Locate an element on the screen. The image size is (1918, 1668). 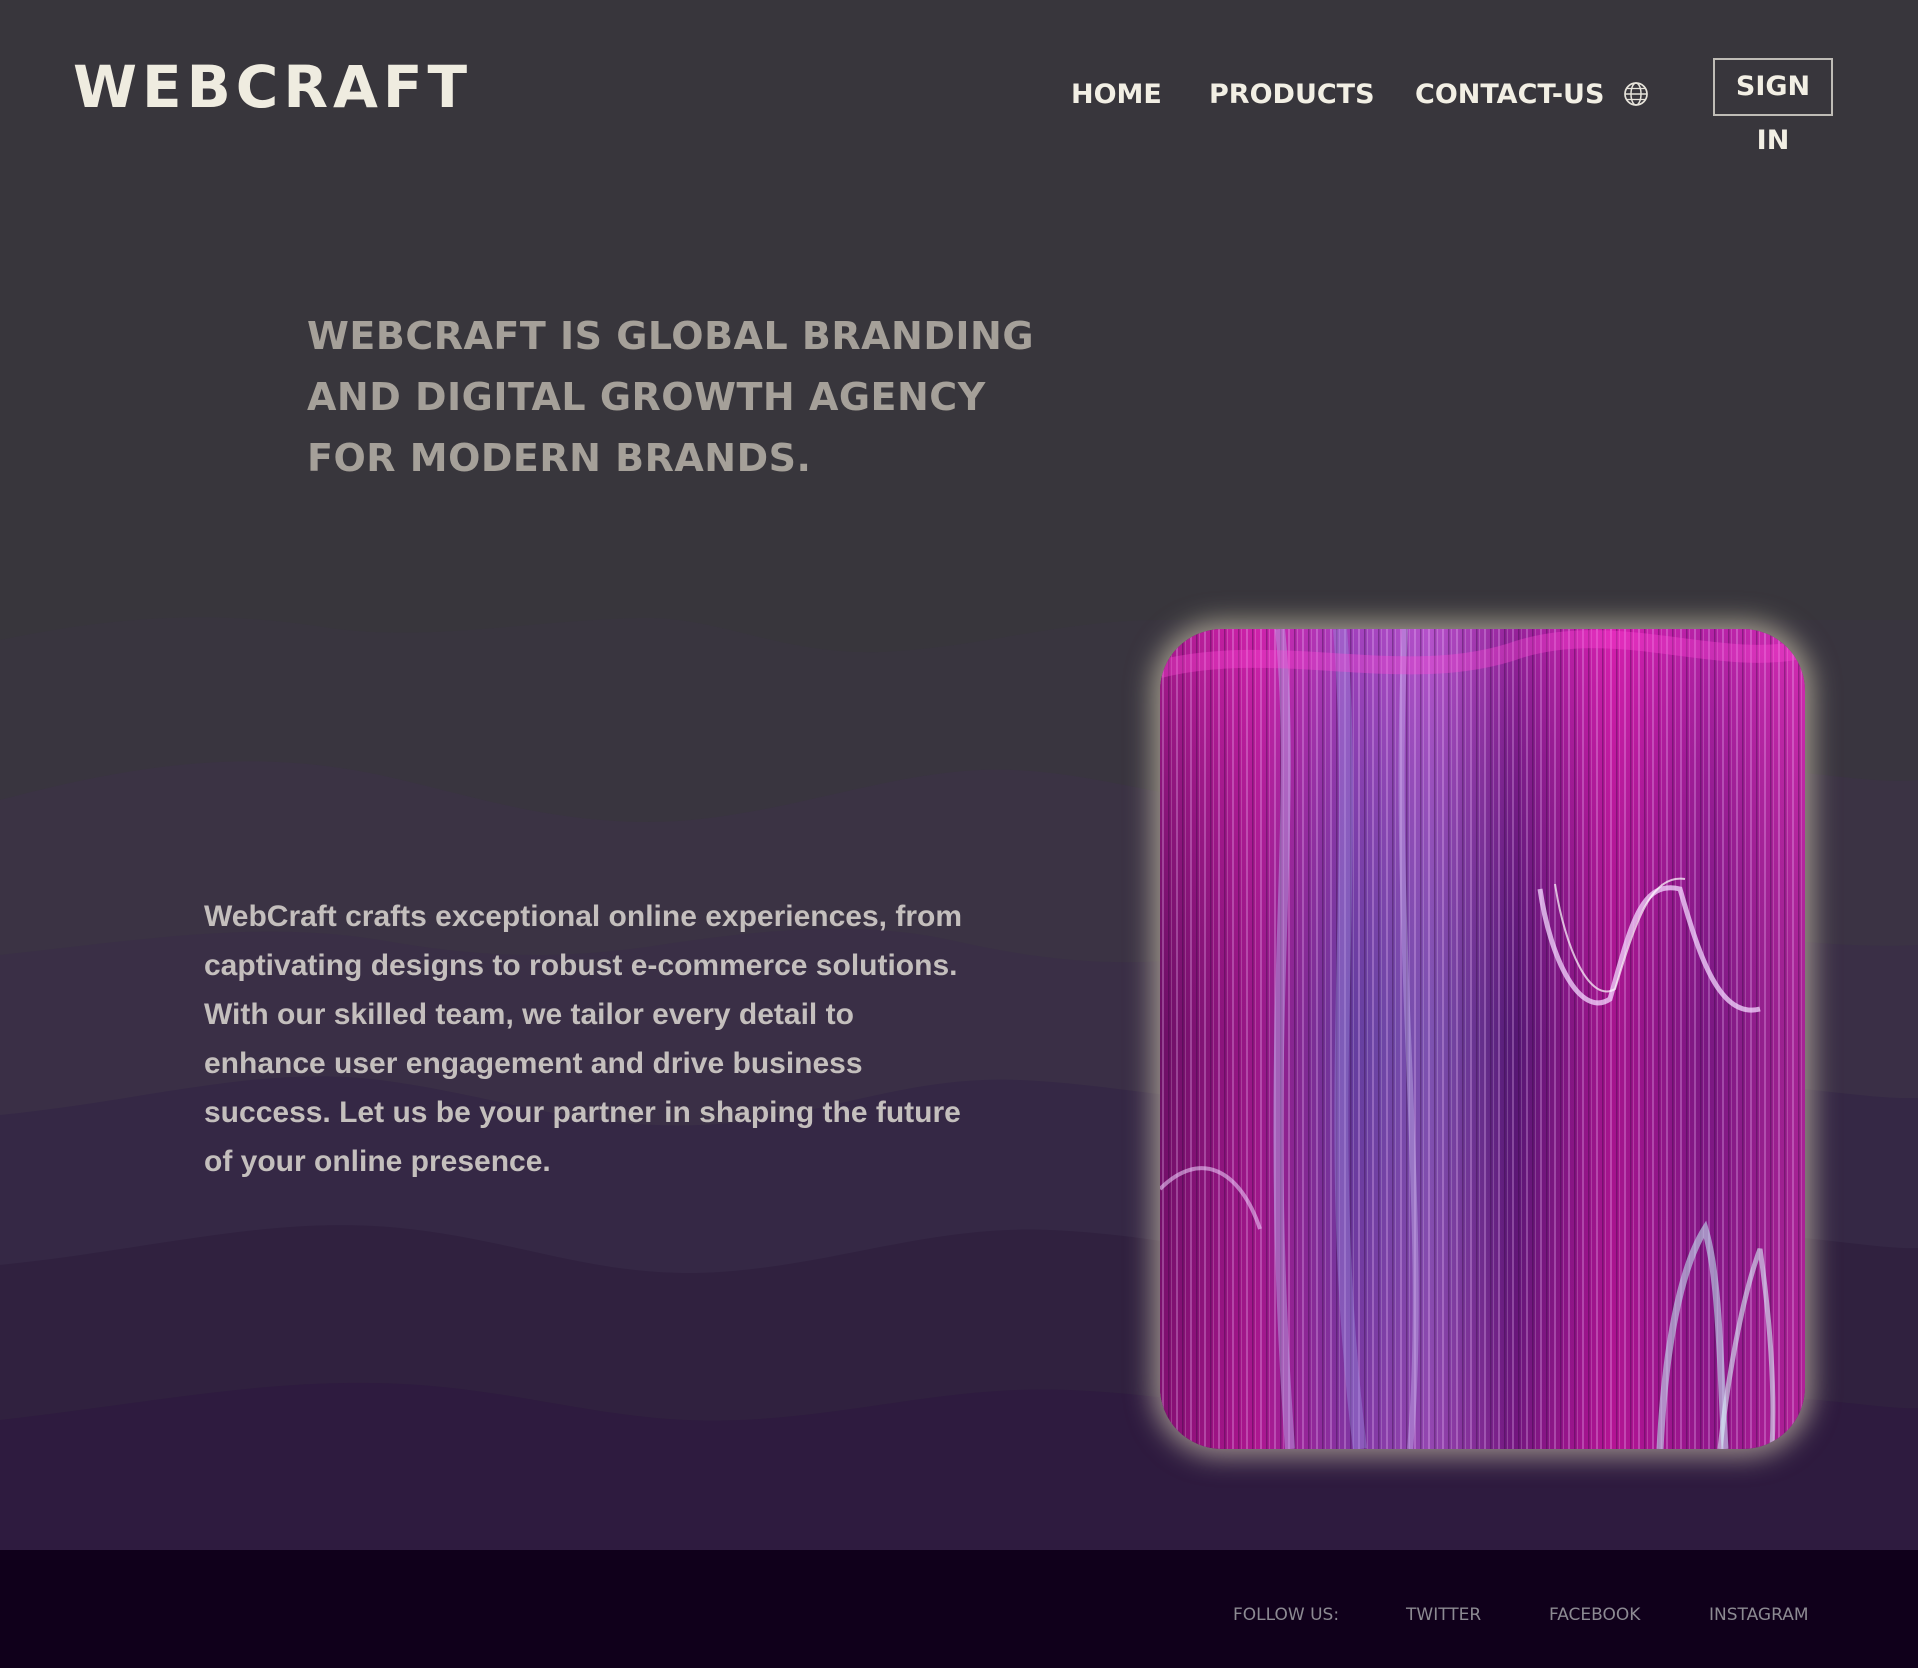
nav-products-link: PRODUCTS is located at coordinates (1292, 95).